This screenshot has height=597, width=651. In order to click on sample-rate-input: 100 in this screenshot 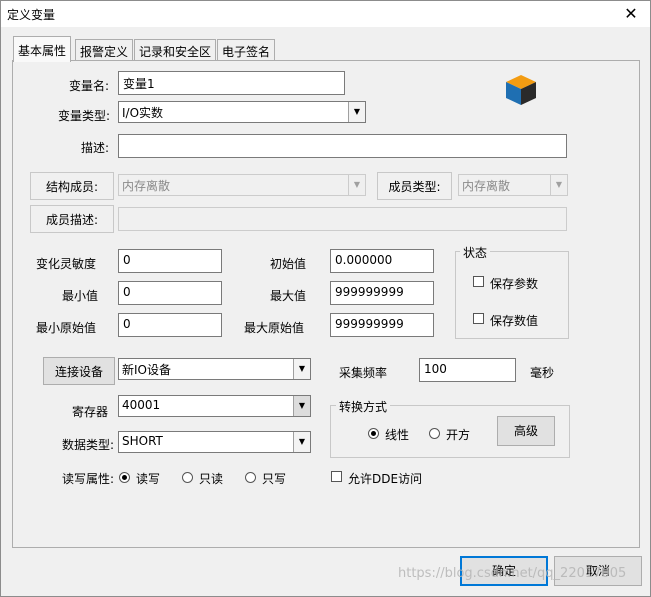, I will do `click(467, 370)`.